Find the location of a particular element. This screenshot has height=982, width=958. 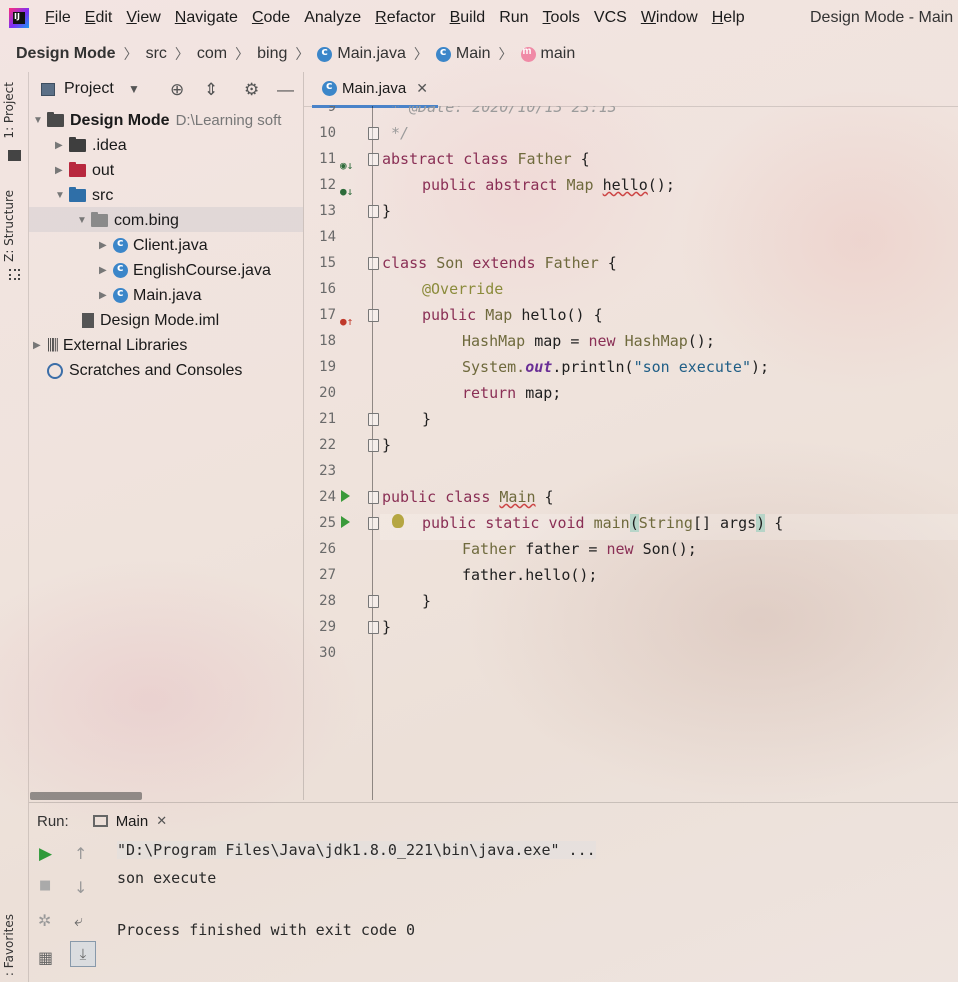

tree-item-out: ▶ out is located at coordinates (84, 170).